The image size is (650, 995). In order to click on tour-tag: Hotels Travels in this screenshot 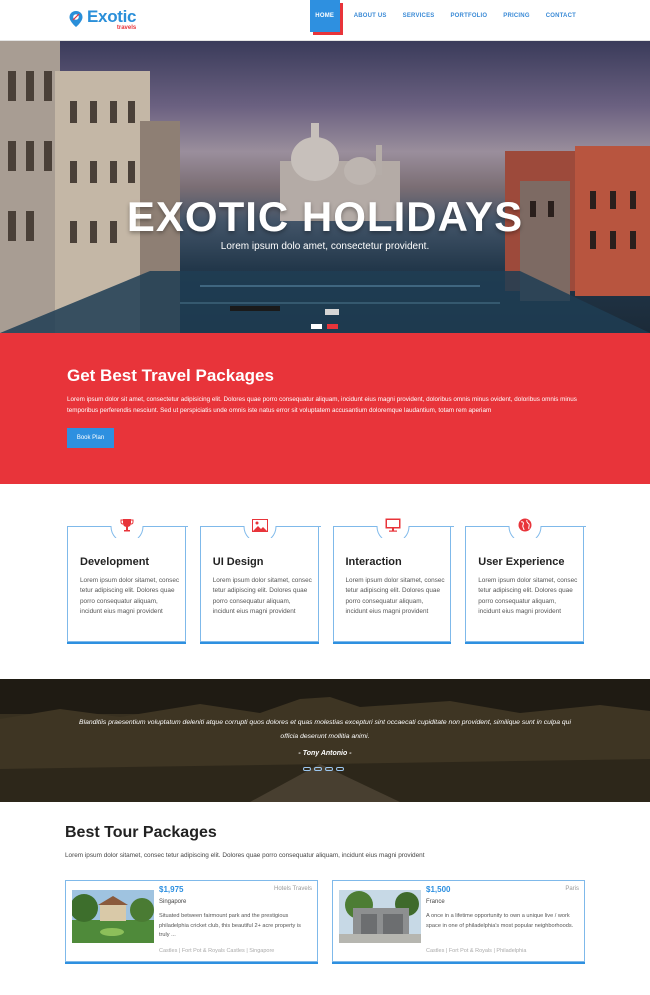, I will do `click(292, 889)`.